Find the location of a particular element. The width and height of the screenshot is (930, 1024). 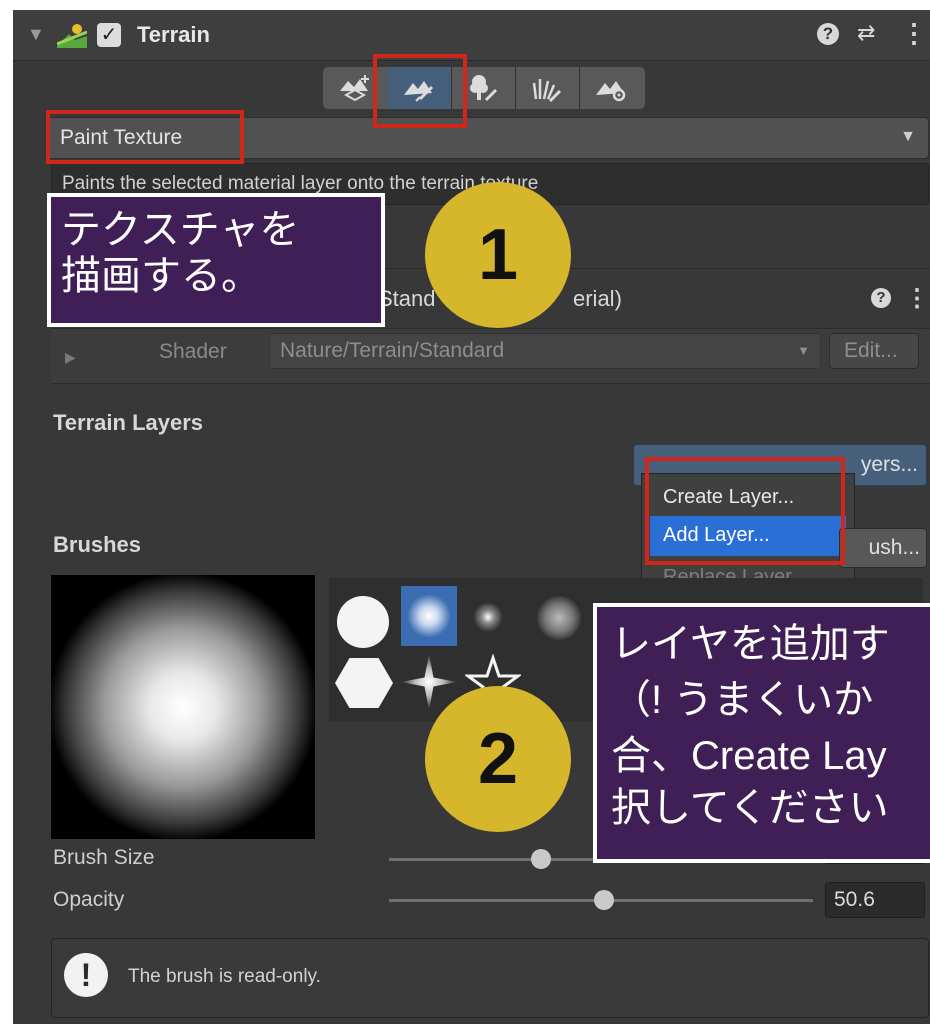

callout-paint-texture: テクスチャを 描画する。 is located at coordinates (216, 260).